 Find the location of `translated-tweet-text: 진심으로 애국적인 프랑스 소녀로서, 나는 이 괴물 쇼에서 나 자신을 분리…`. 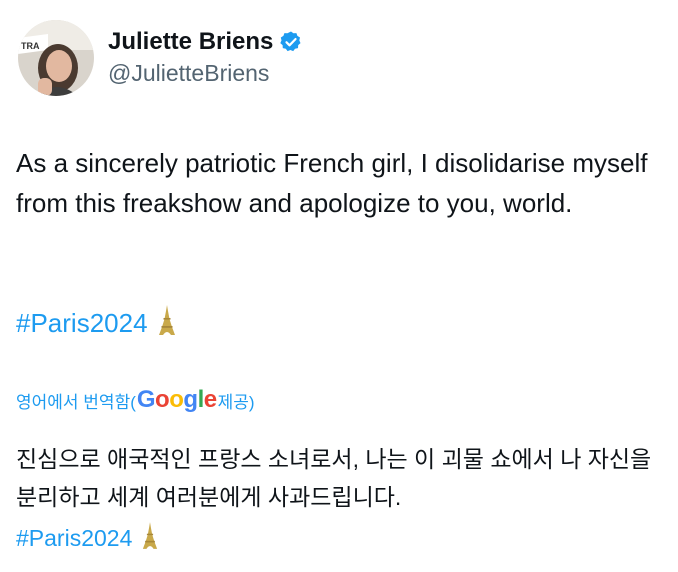

translated-tweet-text: 진심으로 애국적인 프랑스 소녀로서, 나는 이 괴물 쇼에서 나 자신을 분리… is located at coordinates (334, 478).